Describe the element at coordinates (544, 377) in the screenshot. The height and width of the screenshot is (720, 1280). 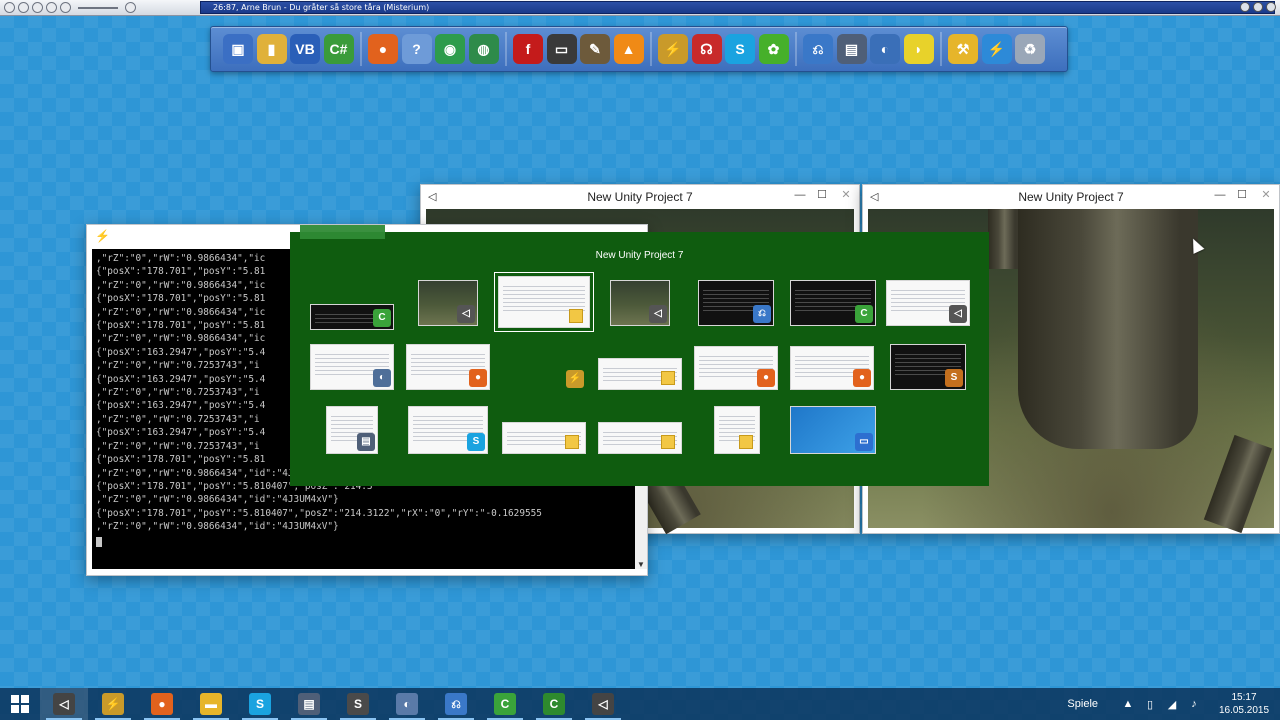
I see `switcher-thumbnail: ⚡` at that location.